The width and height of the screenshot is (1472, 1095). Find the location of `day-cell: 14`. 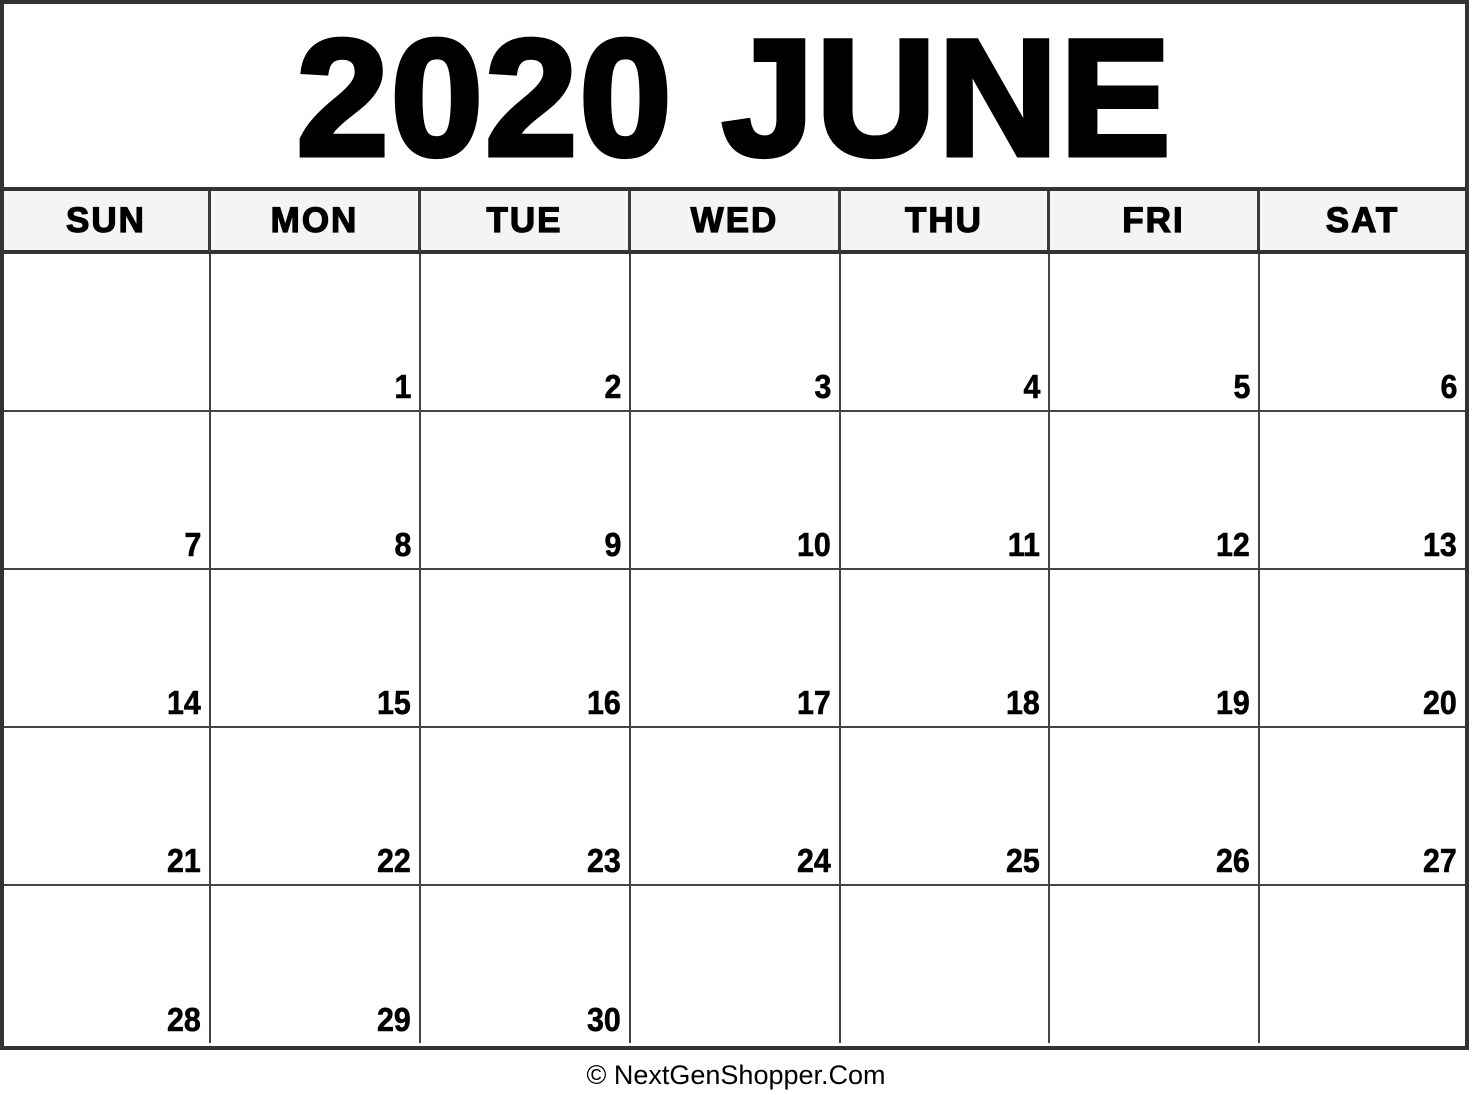

day-cell: 14 is located at coordinates (107, 649).